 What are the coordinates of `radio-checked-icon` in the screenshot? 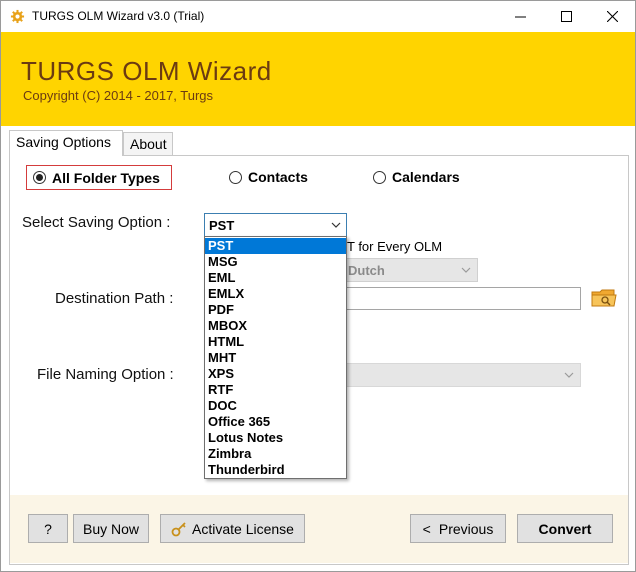 It's located at (39, 177).